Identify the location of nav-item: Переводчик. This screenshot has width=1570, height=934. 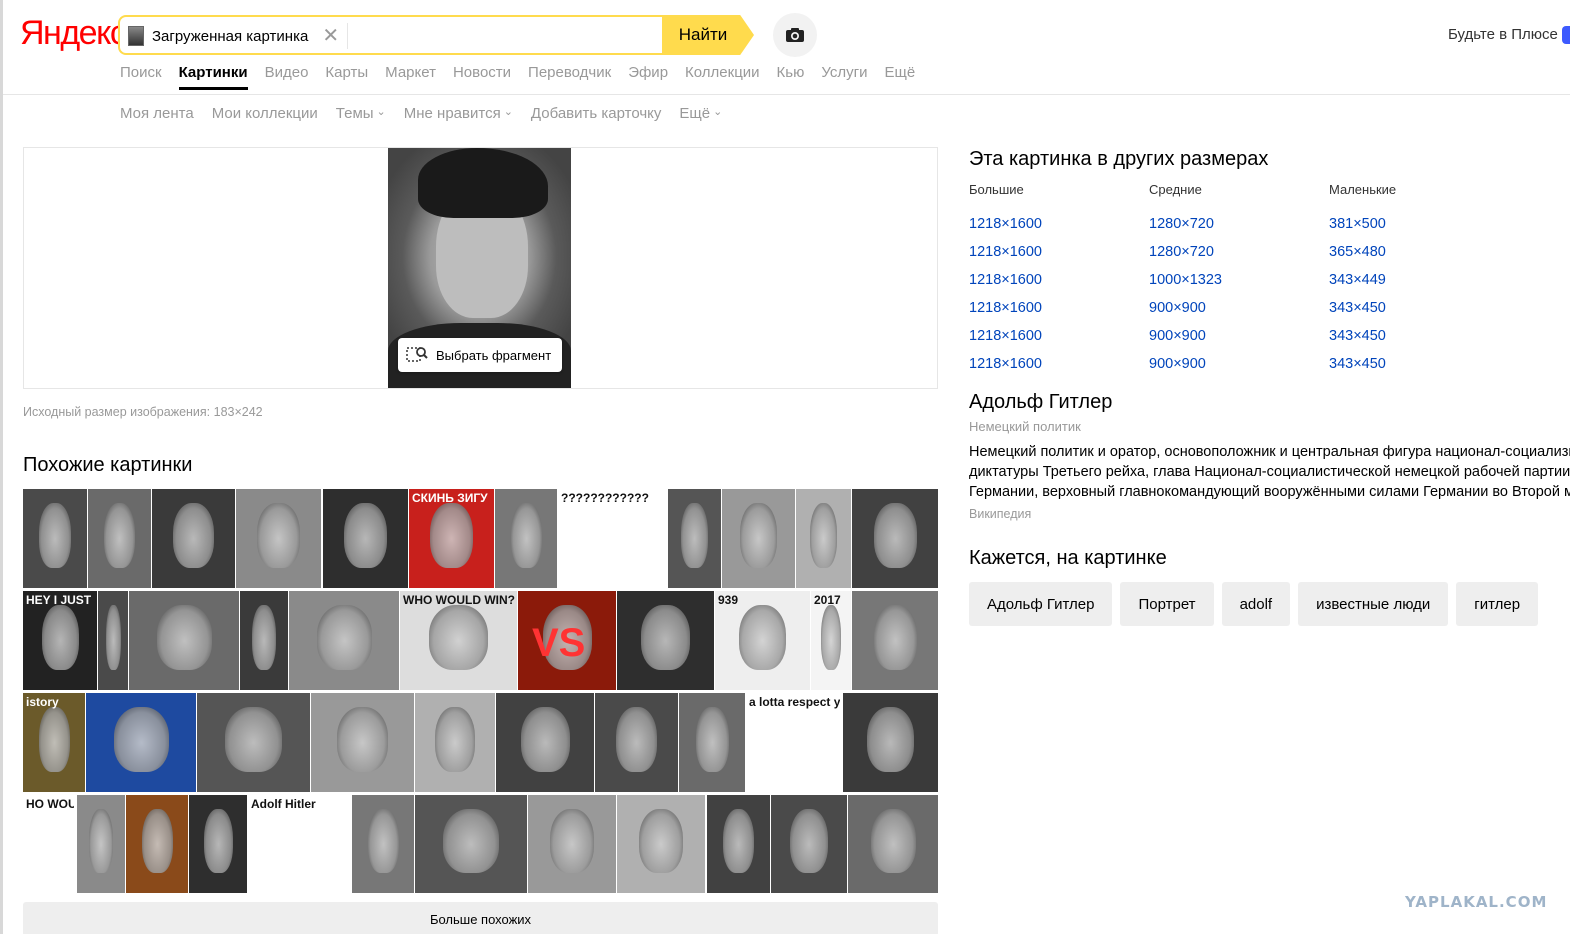
(569, 77).